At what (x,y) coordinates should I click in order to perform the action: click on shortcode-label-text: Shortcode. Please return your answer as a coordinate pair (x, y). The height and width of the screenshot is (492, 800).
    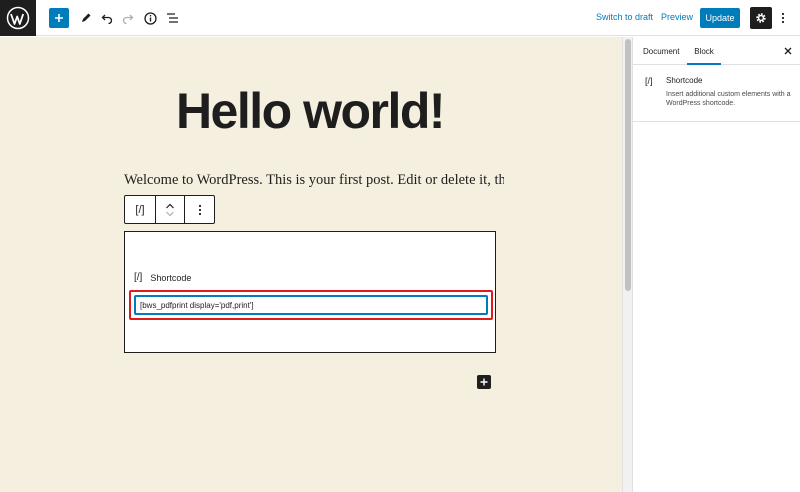
    Looking at the image, I should click on (171, 277).